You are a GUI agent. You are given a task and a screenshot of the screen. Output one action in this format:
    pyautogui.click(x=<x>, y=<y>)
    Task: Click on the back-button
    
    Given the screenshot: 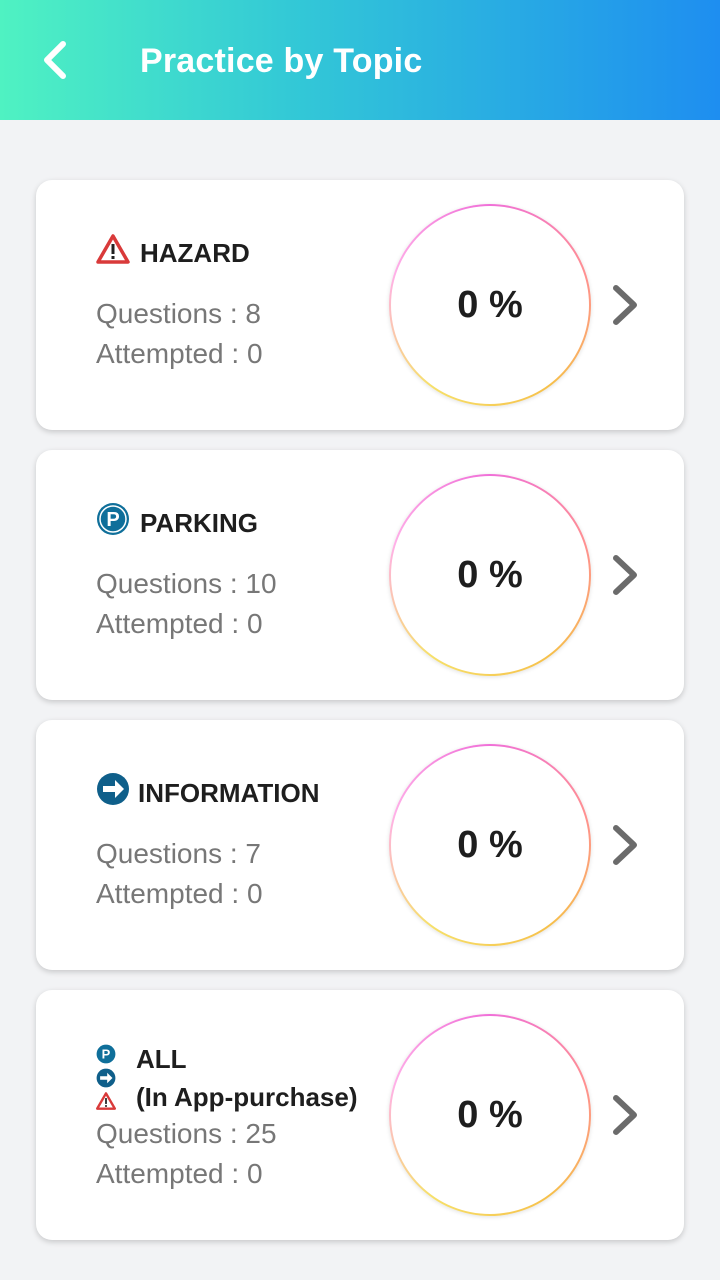 What is the action you would take?
    pyautogui.click(x=54, y=60)
    